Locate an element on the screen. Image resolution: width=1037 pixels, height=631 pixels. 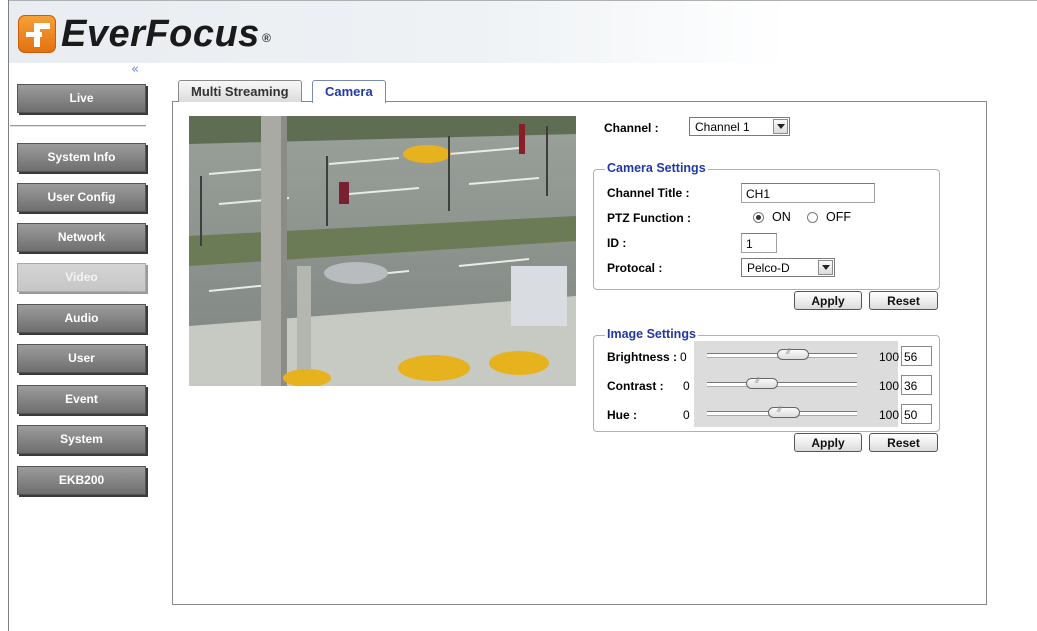
hue-slider-thumb is located at coordinates (784, 411).